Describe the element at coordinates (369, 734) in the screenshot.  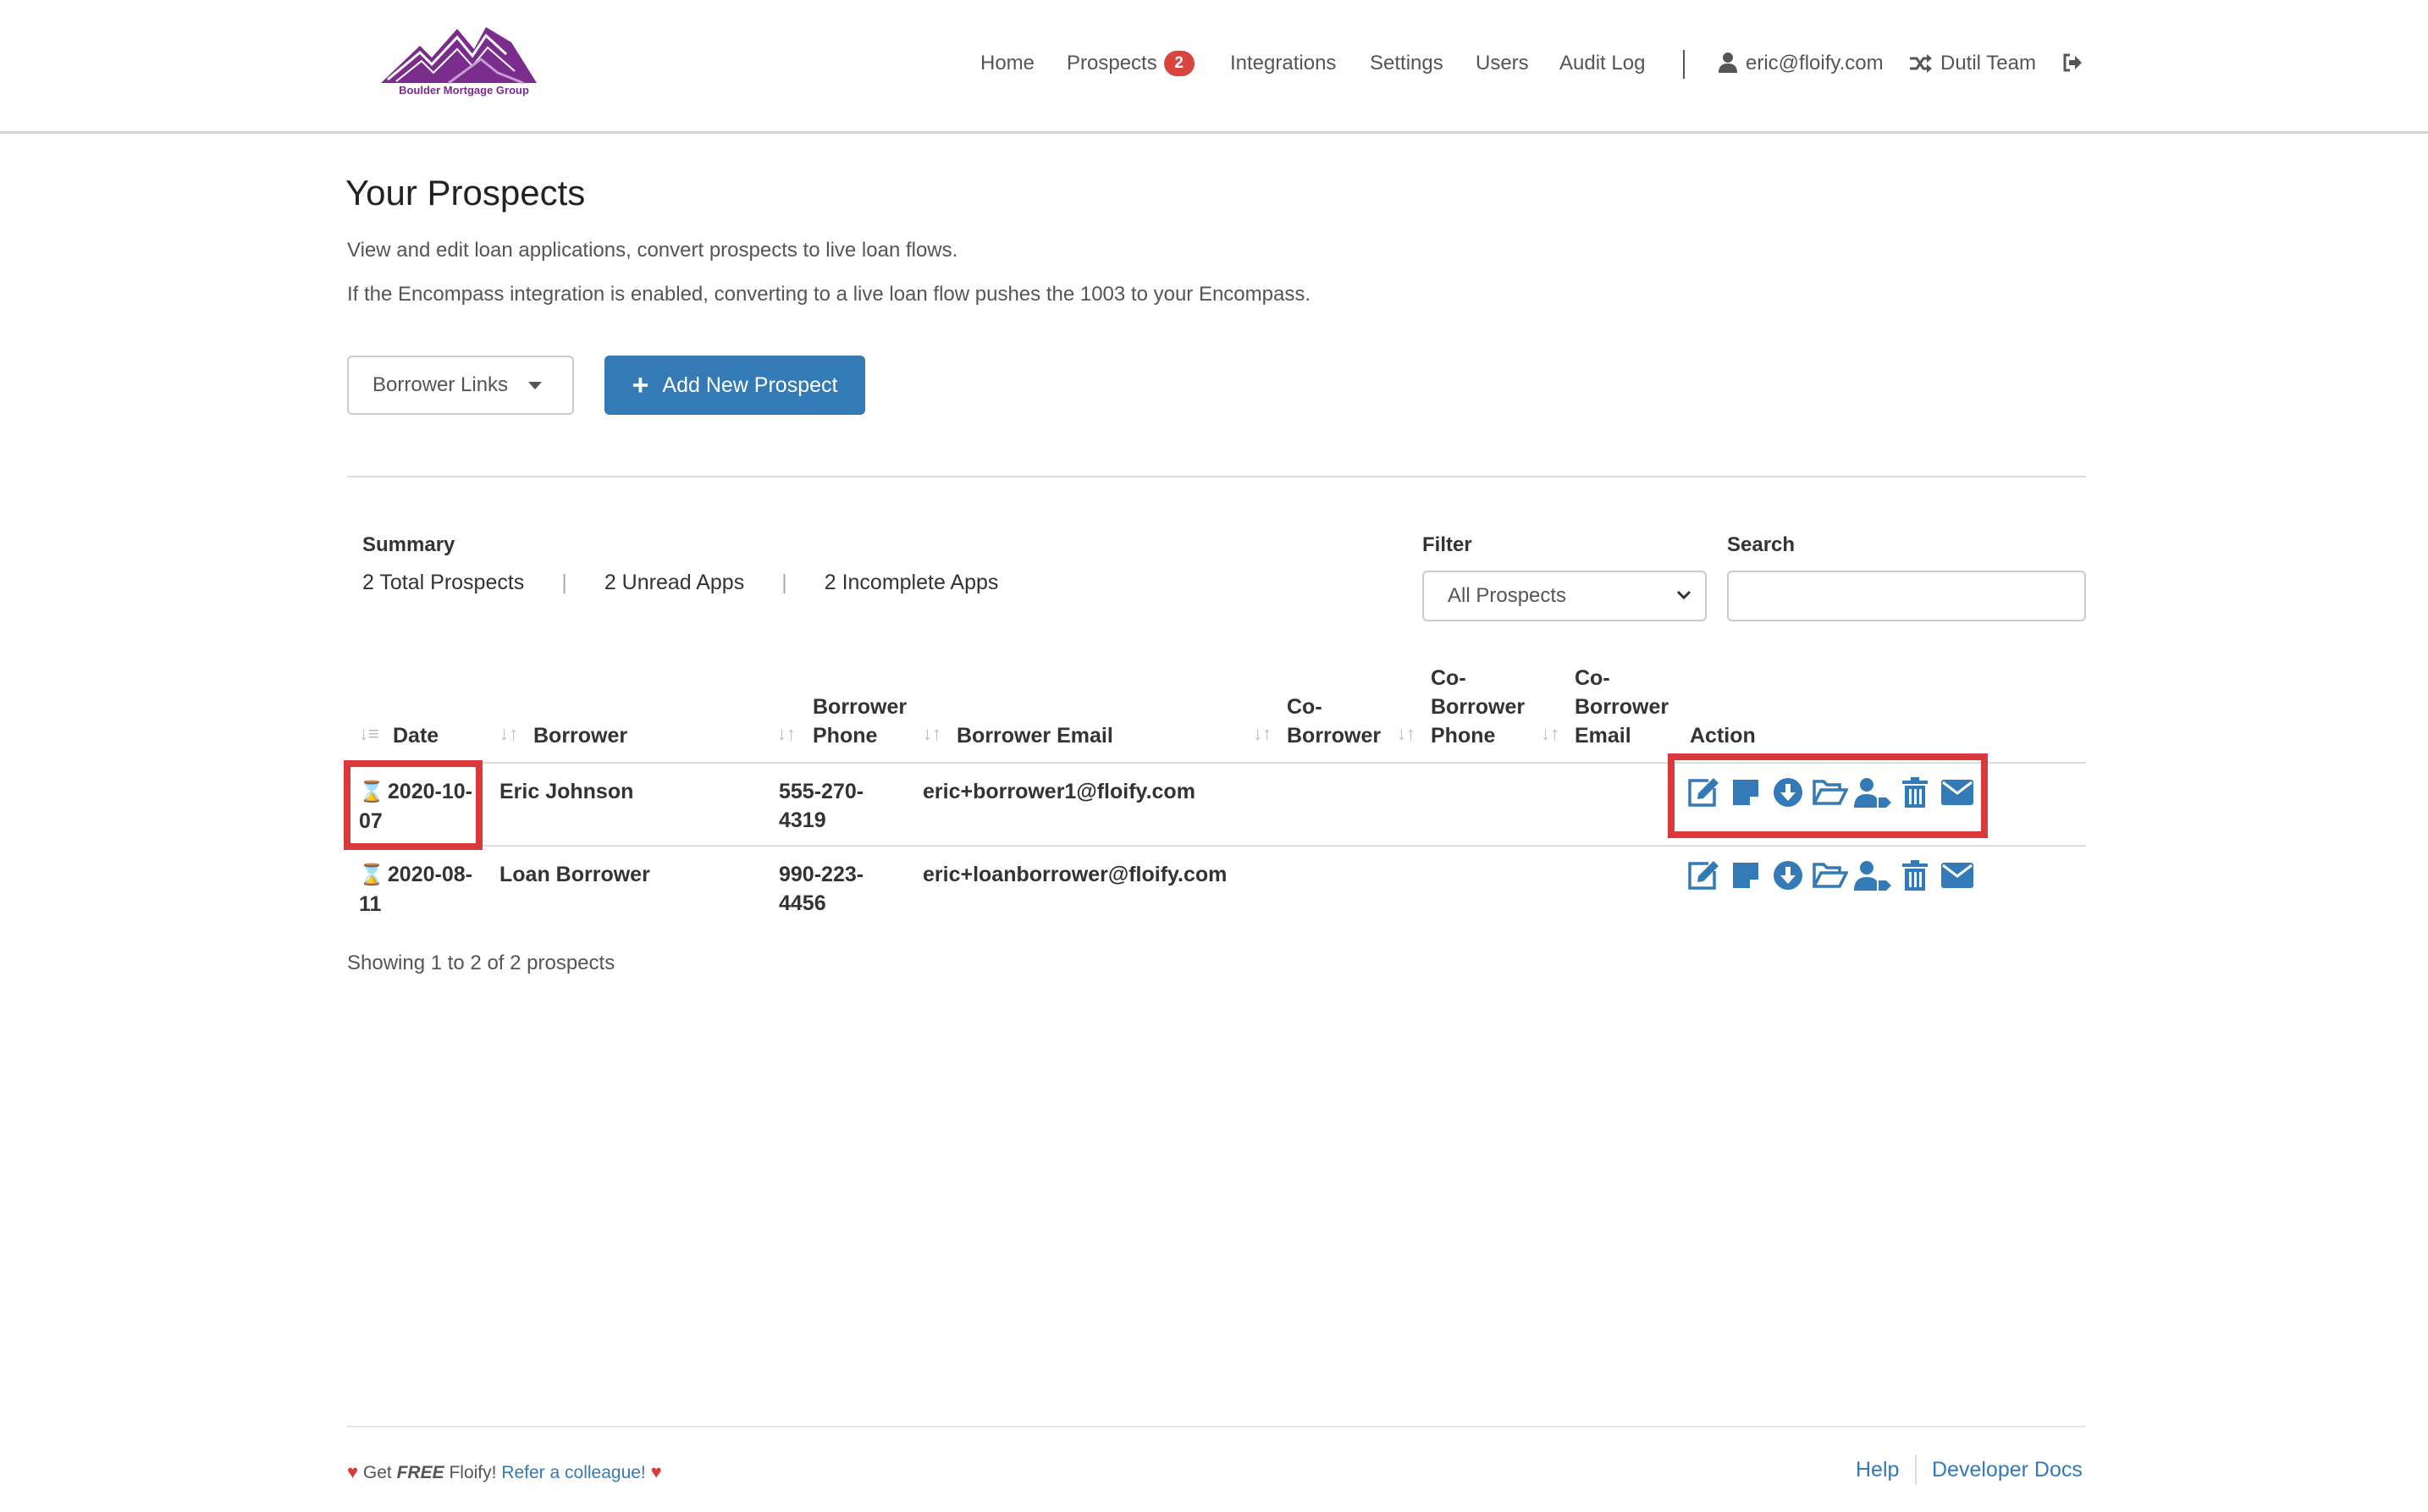
I see `sort-desc-icon: ↓≡` at that location.